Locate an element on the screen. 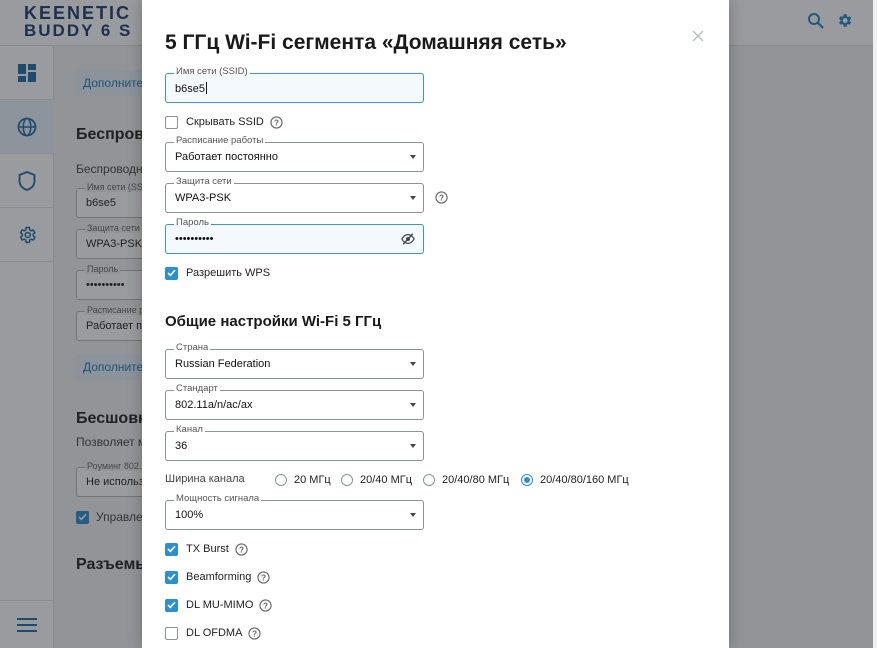 This screenshot has height=648, width=877. dl-mu-mimo-label: DL MU-MIMO is located at coordinates (220, 605).